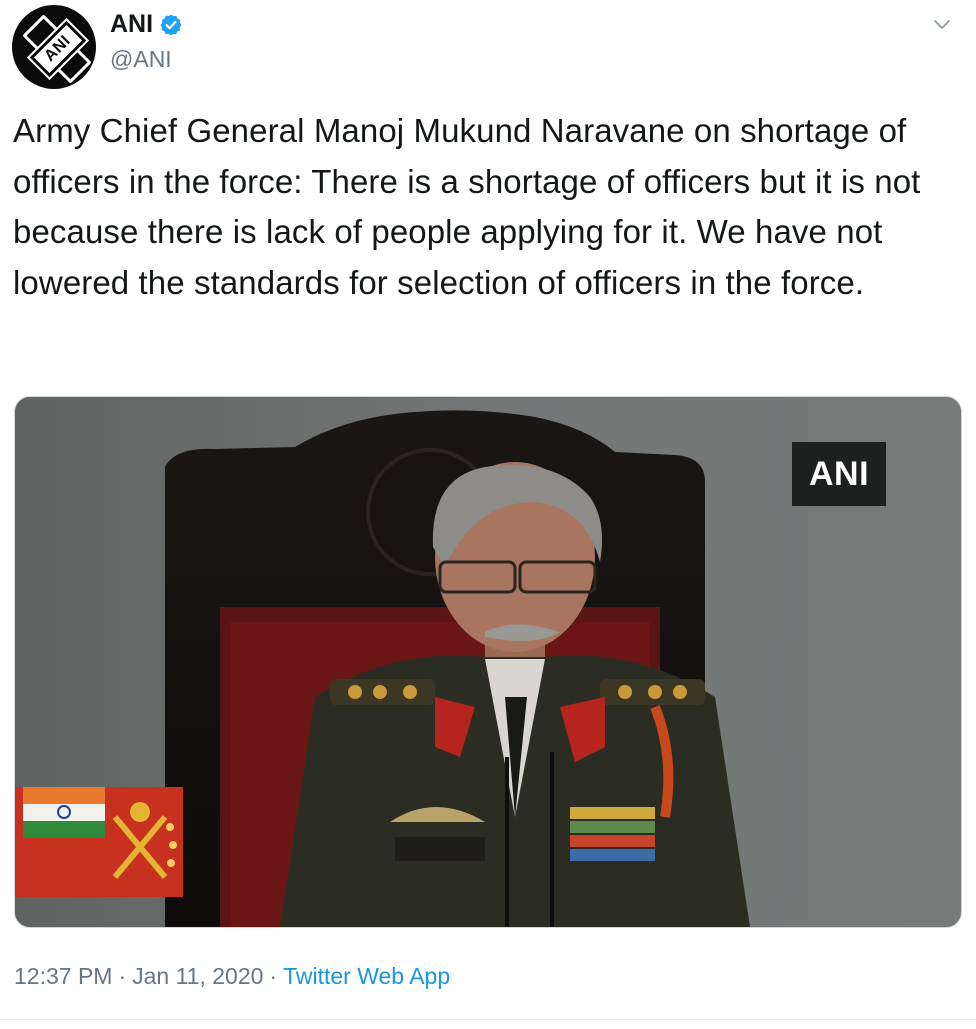 The height and width of the screenshot is (1029, 976). Describe the element at coordinates (63, 976) in the screenshot. I see `tweet-time: 12:37 PM` at that location.